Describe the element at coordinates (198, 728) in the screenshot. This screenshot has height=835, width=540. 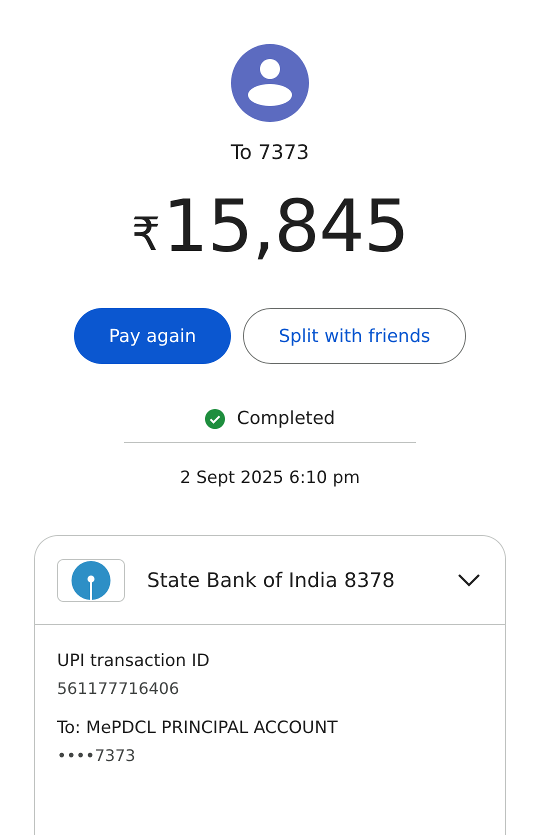
I see `detail-label: To: MePDCL PRINCIPAL ACCOUNT` at that location.